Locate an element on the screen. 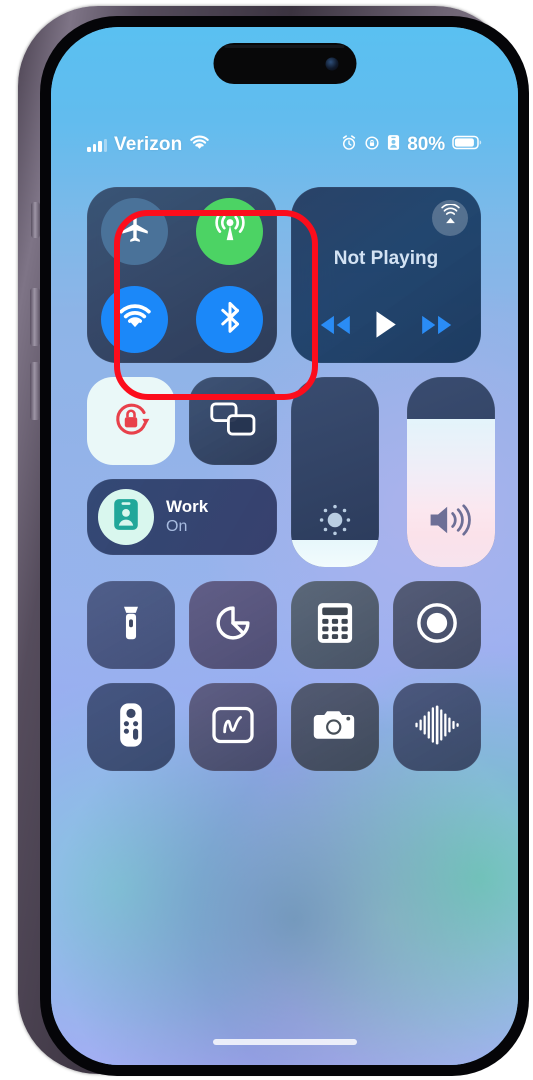 The width and height of the screenshot is (533, 1080). control-center-middle-grid: Work On is located at coordinates (291, 472).